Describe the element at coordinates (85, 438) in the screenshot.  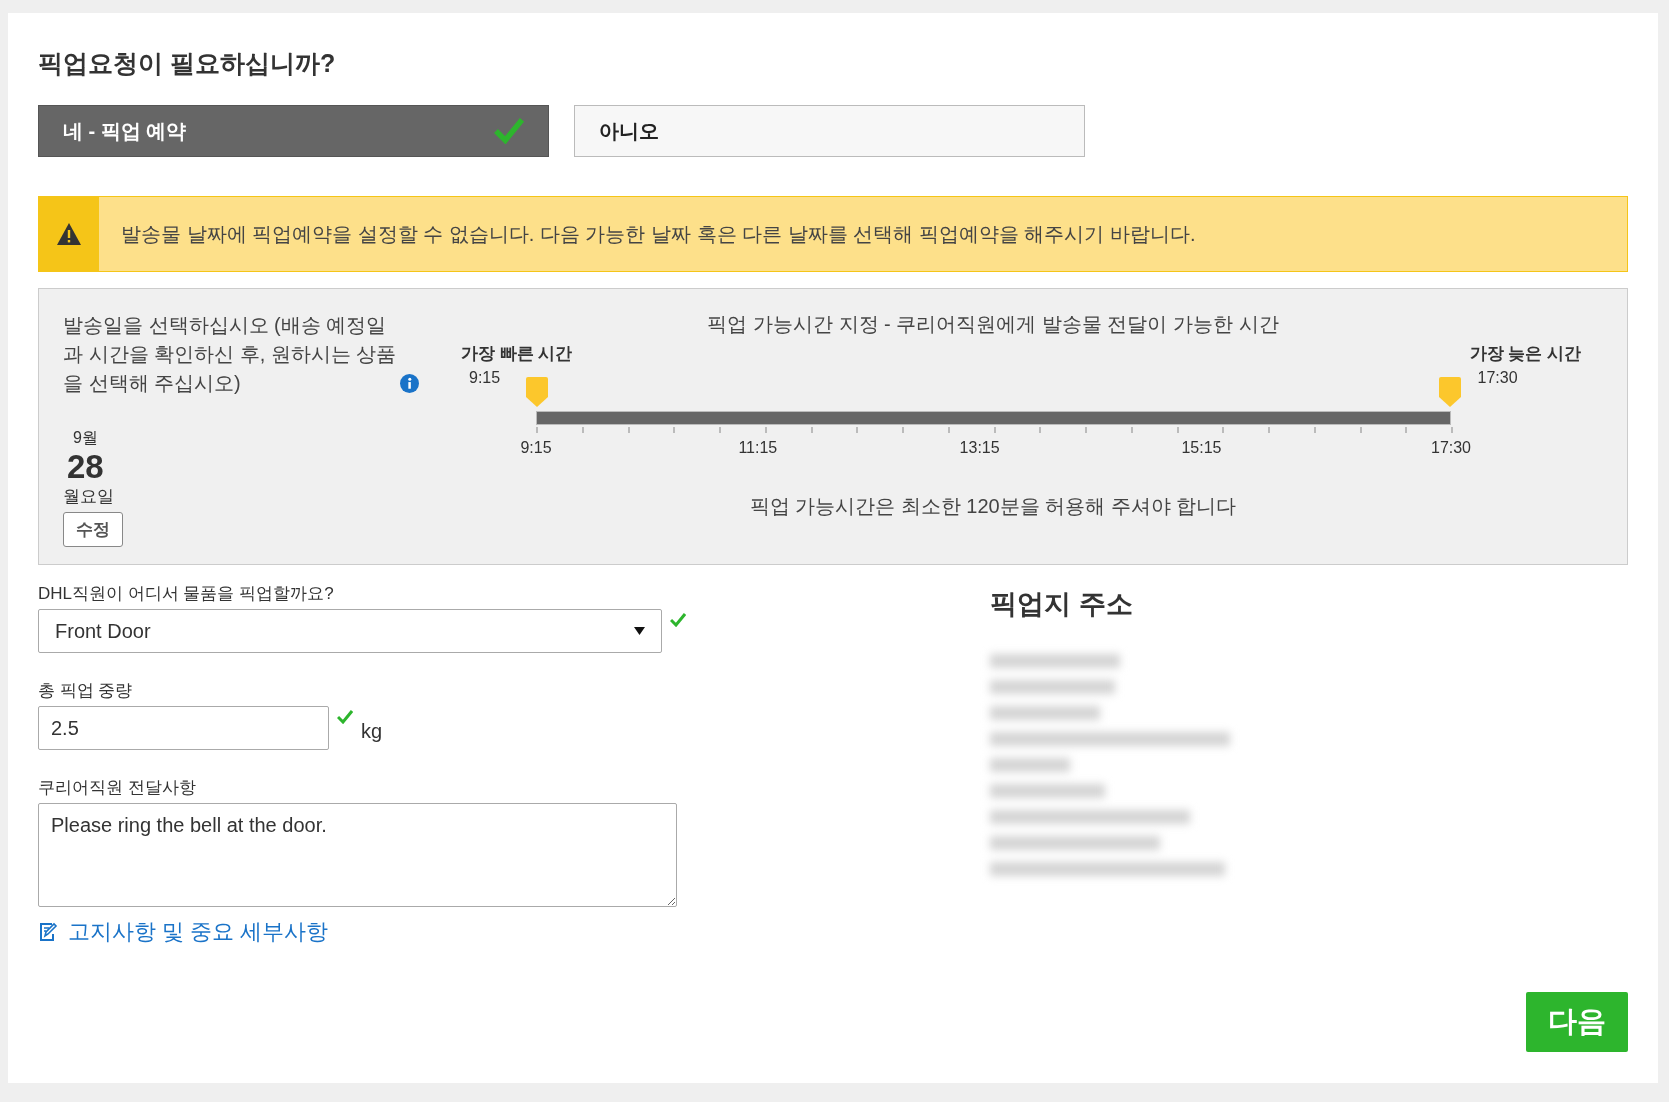
I see `date-month: 9월` at that location.